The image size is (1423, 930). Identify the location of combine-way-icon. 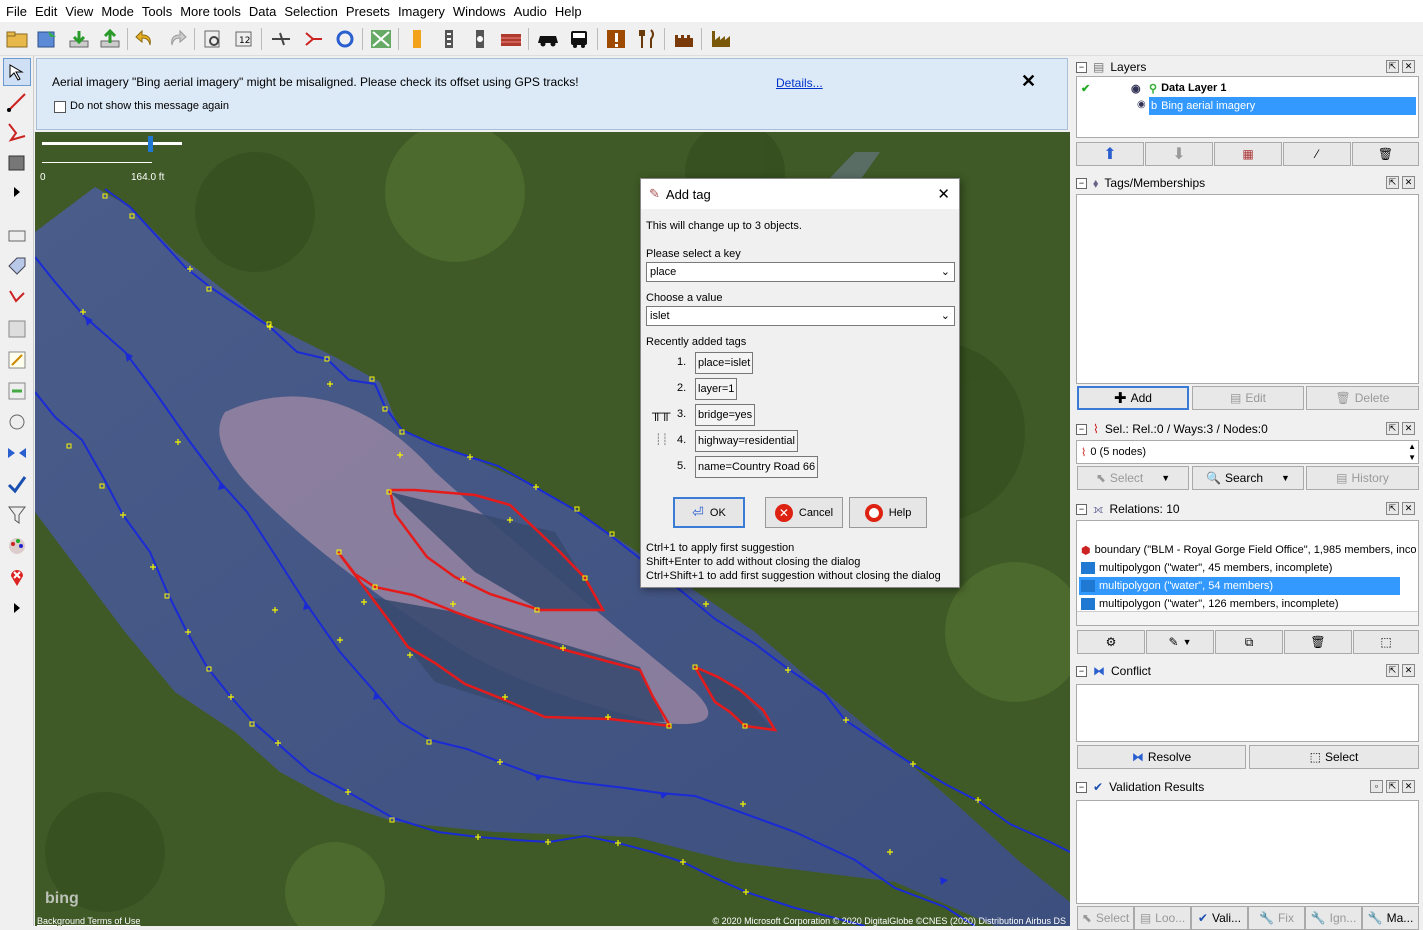
(313, 39).